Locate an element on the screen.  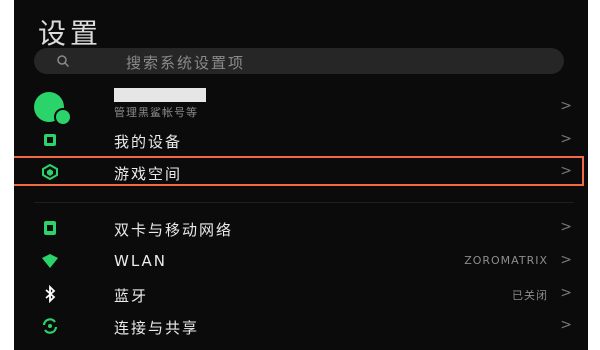
settings-item-label: 双卡与移动网络 is located at coordinates (174, 230).